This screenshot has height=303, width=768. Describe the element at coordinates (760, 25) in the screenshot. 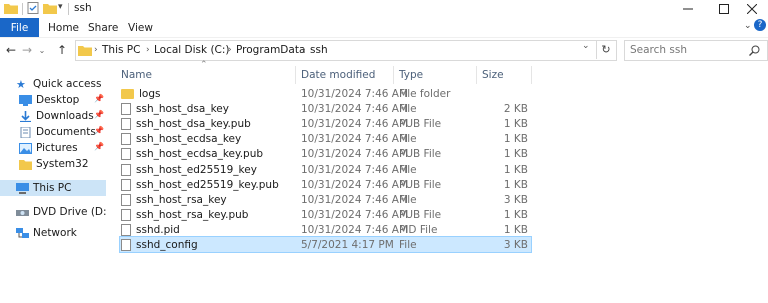

I see `help-icon: ?` at that location.